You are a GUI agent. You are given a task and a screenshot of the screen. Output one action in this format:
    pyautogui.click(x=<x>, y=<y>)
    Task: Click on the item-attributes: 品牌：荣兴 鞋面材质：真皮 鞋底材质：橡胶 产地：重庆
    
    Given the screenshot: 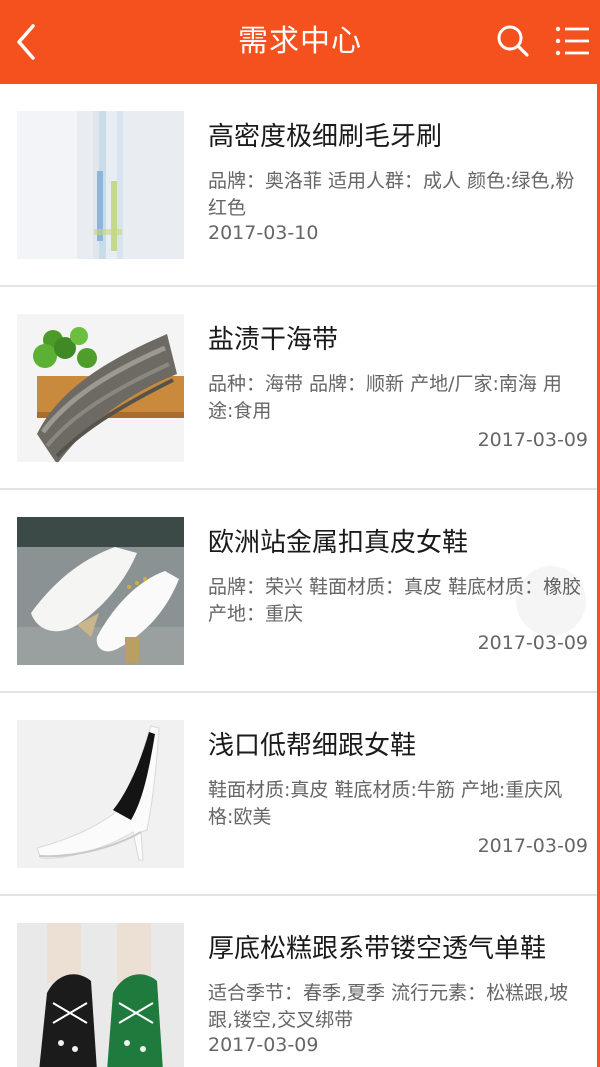 What is the action you would take?
    pyautogui.click(x=395, y=600)
    